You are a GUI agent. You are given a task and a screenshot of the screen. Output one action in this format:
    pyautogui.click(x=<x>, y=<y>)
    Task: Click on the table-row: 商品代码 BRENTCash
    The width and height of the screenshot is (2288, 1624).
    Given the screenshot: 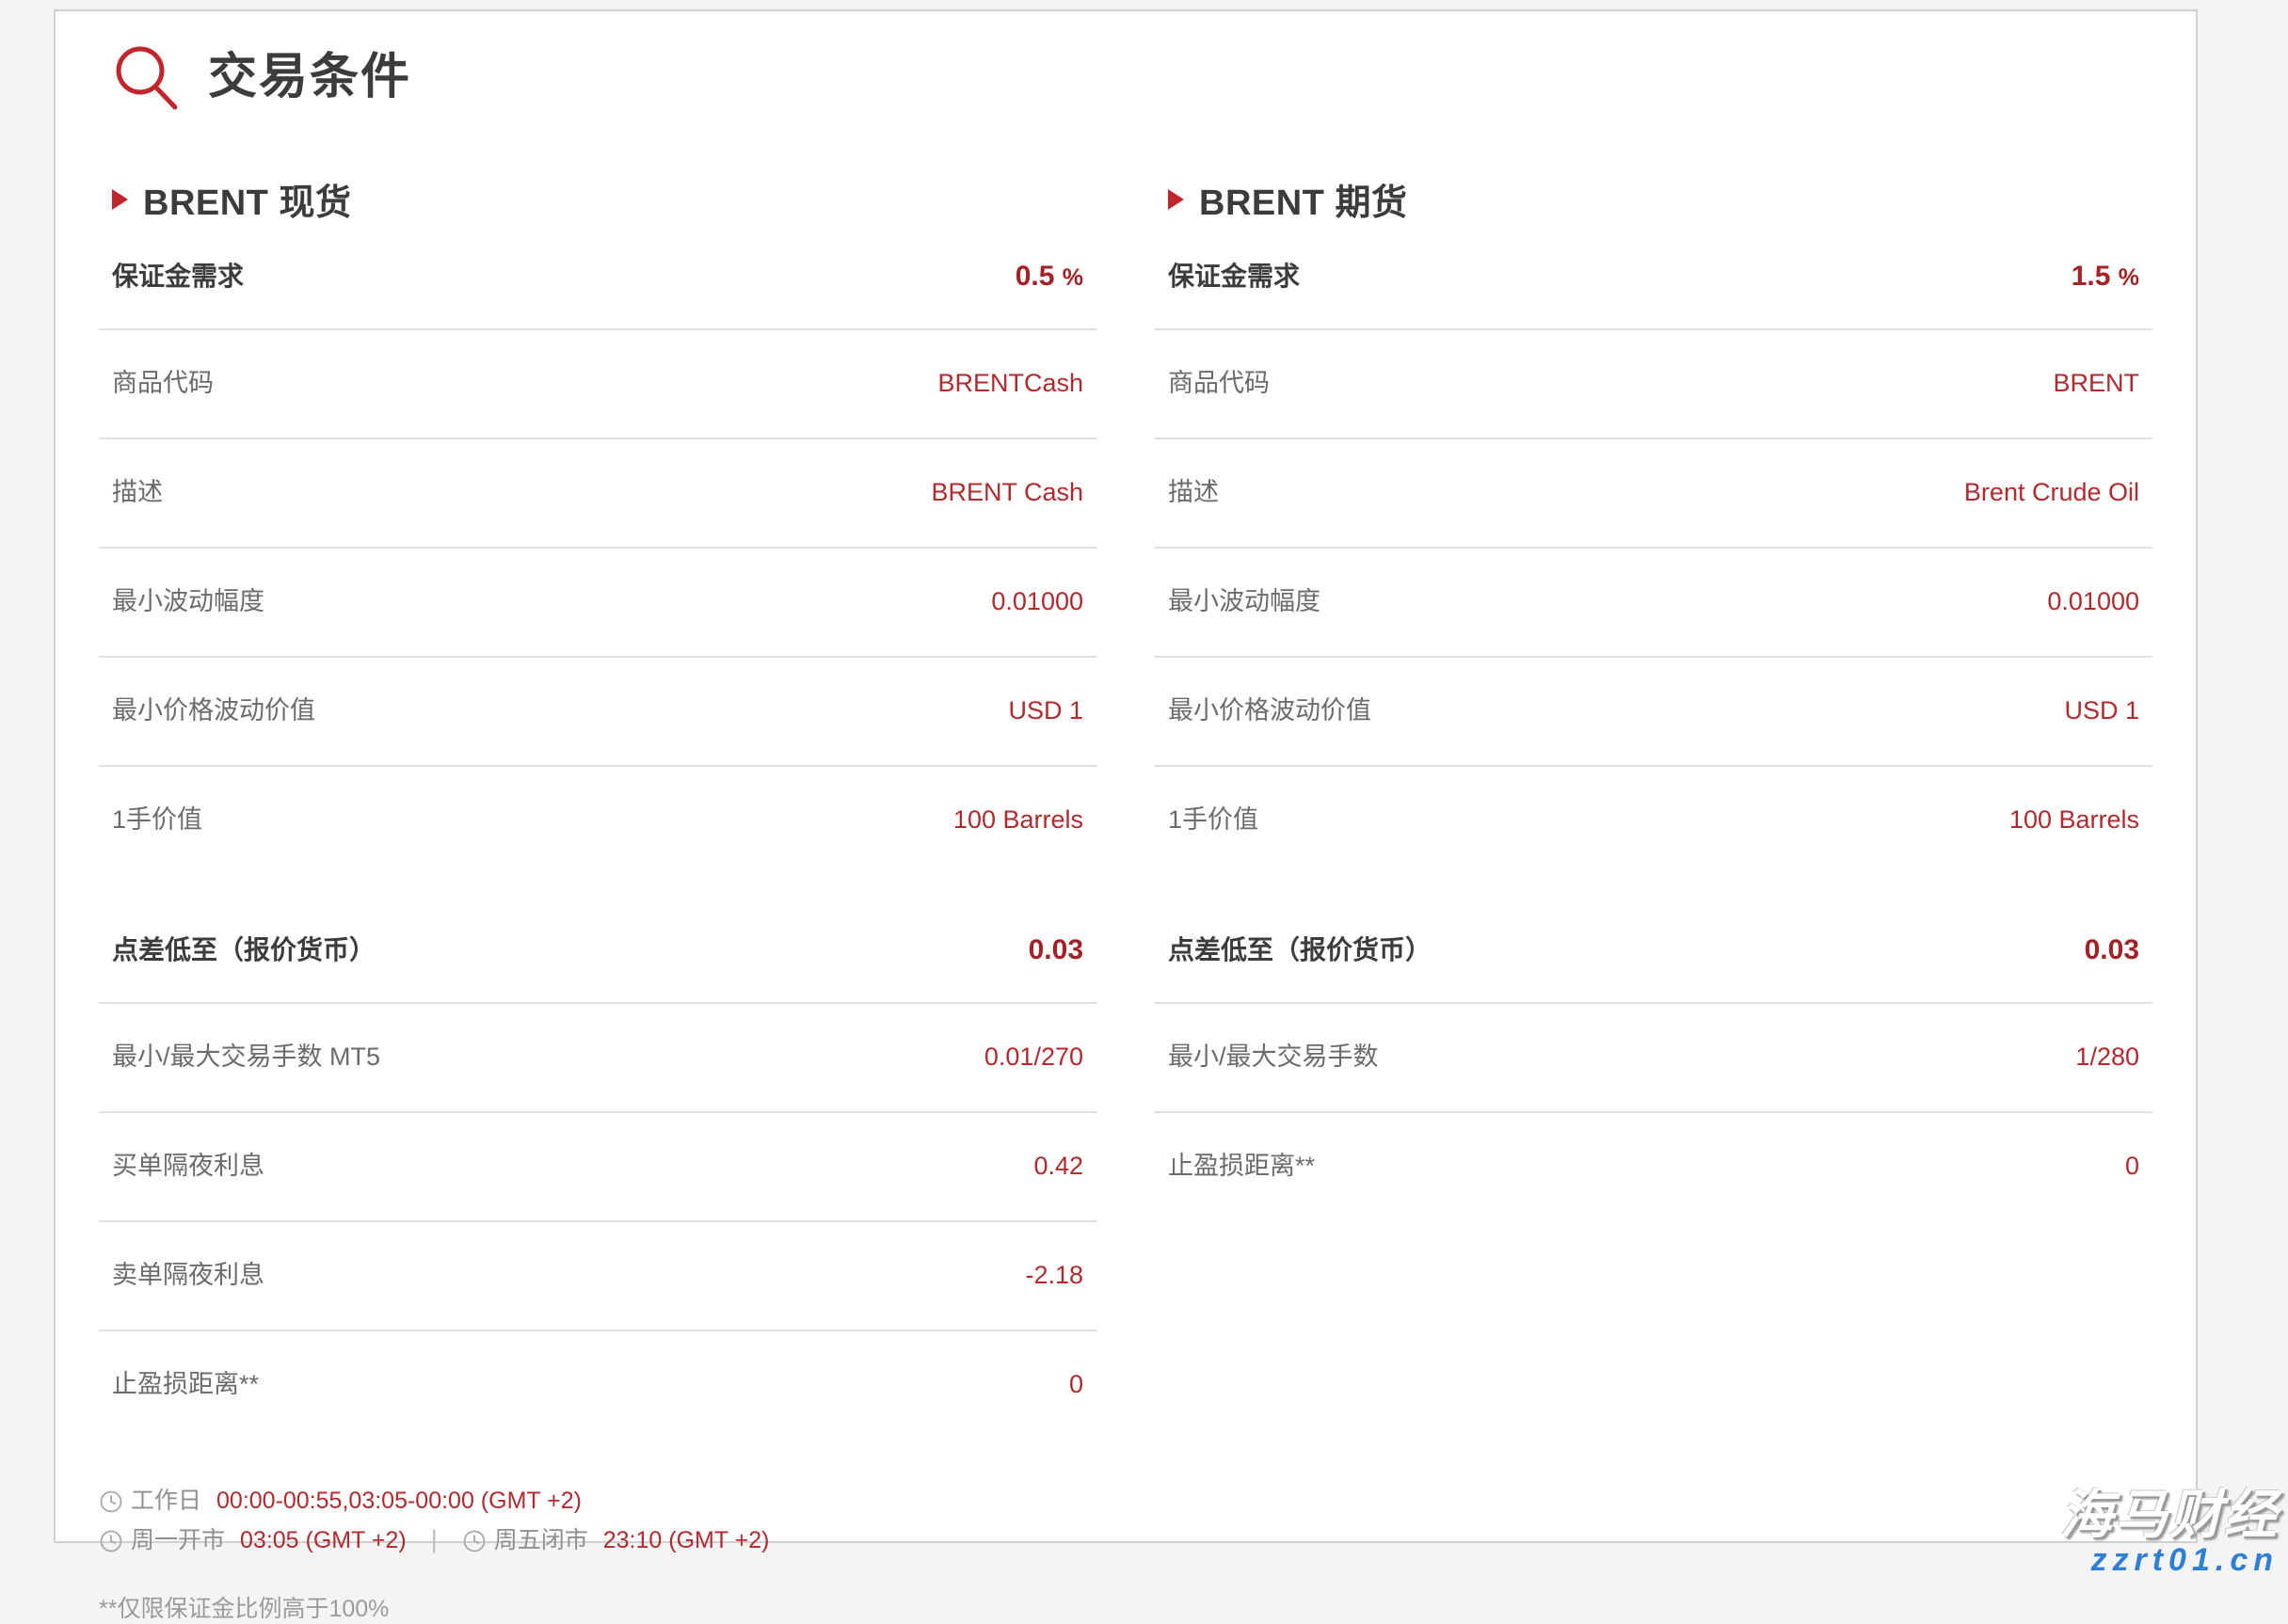 What is the action you would take?
    pyautogui.click(x=597, y=385)
    